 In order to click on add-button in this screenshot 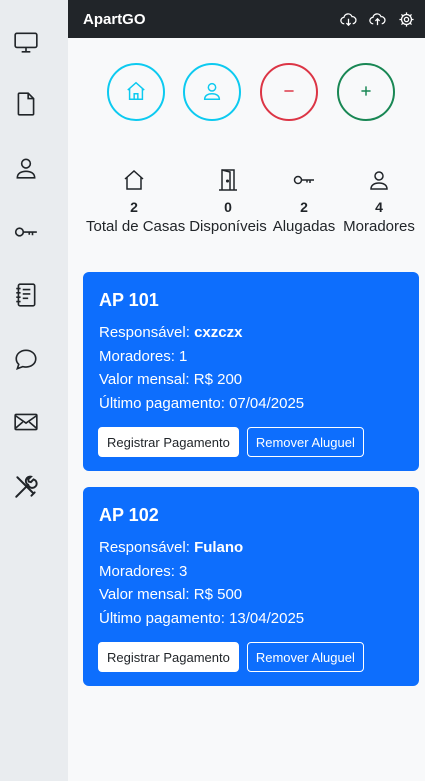, I will do `click(366, 92)`.